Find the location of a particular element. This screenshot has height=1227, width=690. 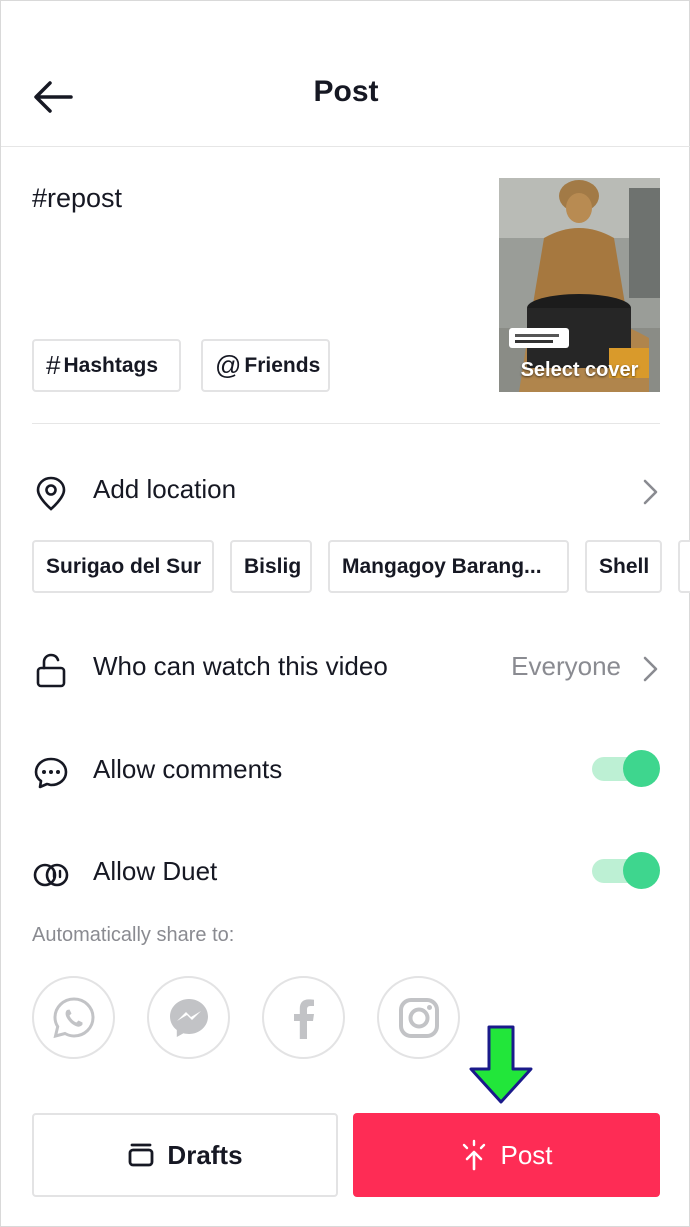

drafts-button: Drafts is located at coordinates (185, 1155).